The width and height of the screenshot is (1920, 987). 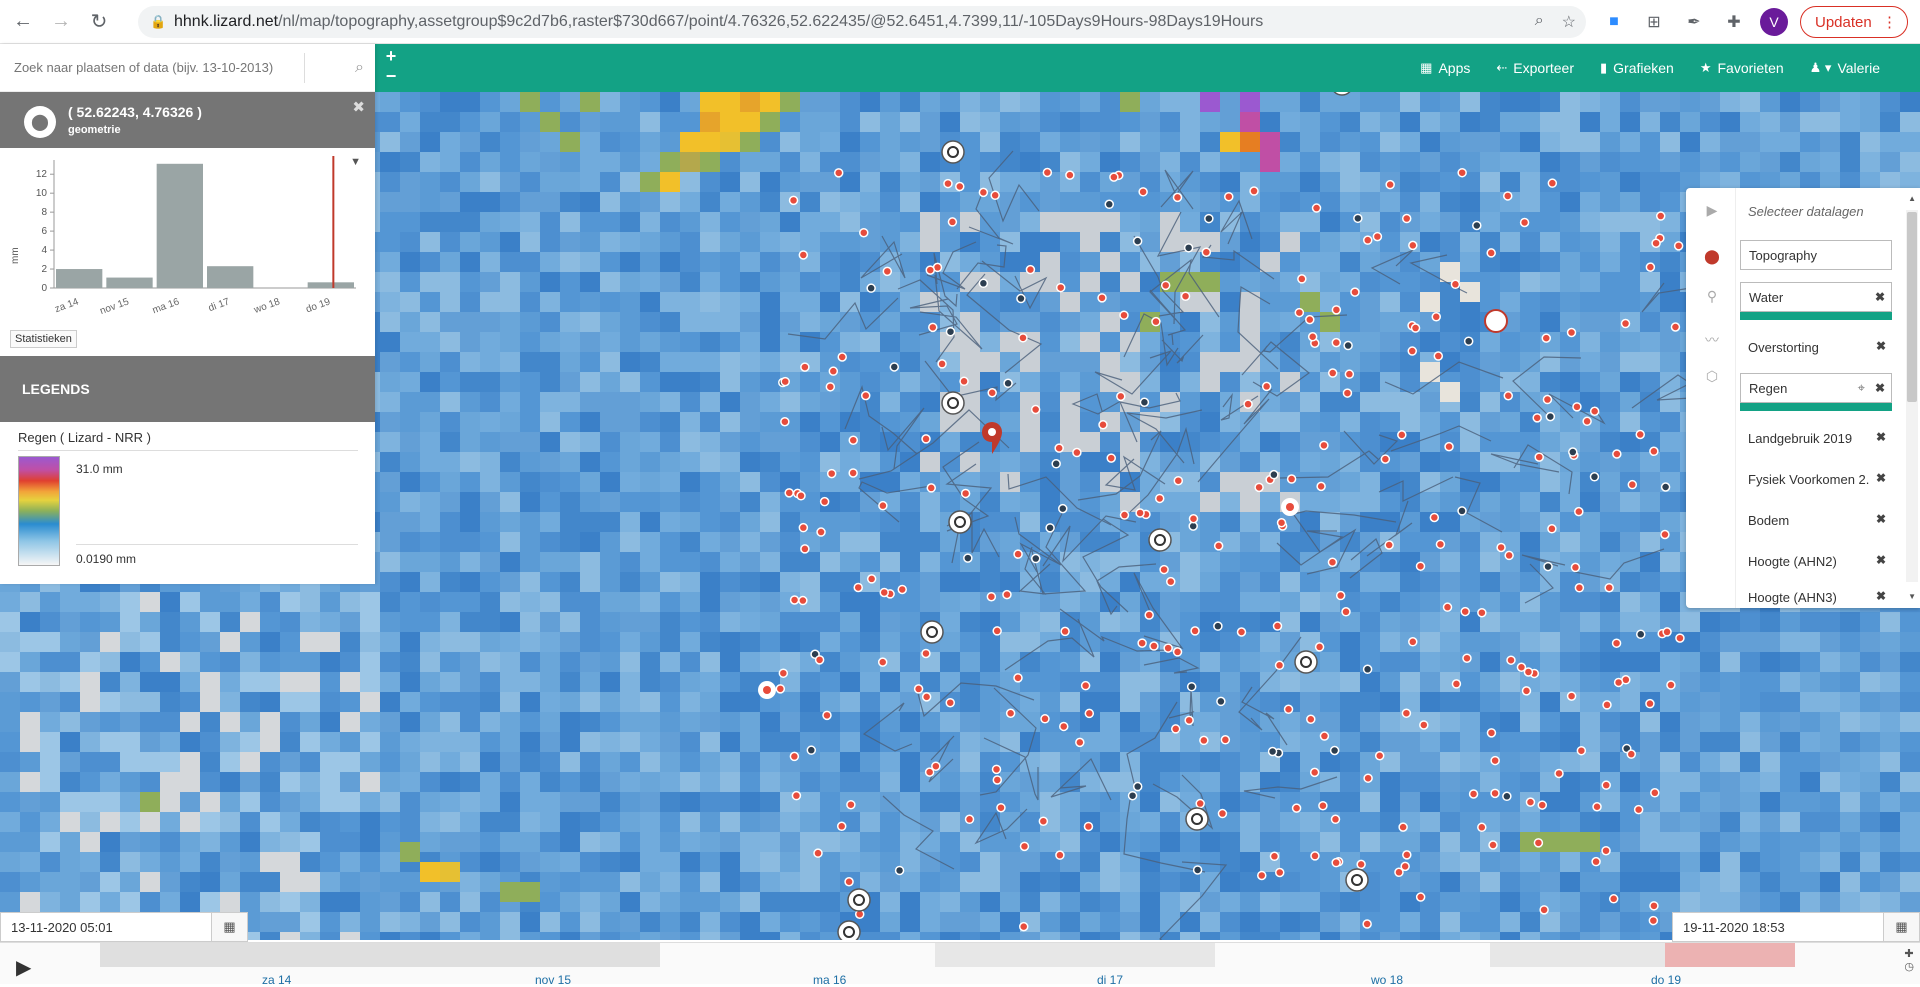 I want to click on start-date-field: 13-11-2020 05:01 ▦, so click(x=124, y=927).